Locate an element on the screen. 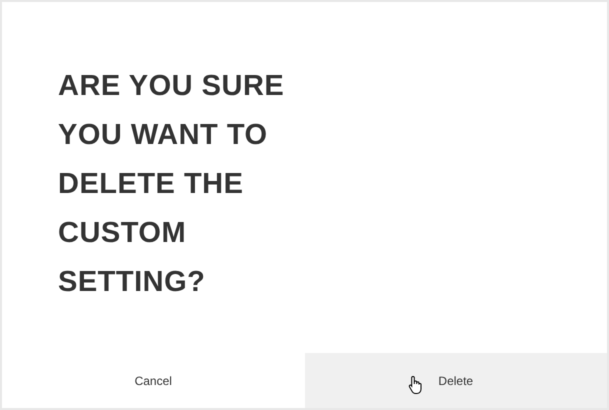  delete-button: Delete is located at coordinates (455, 380).